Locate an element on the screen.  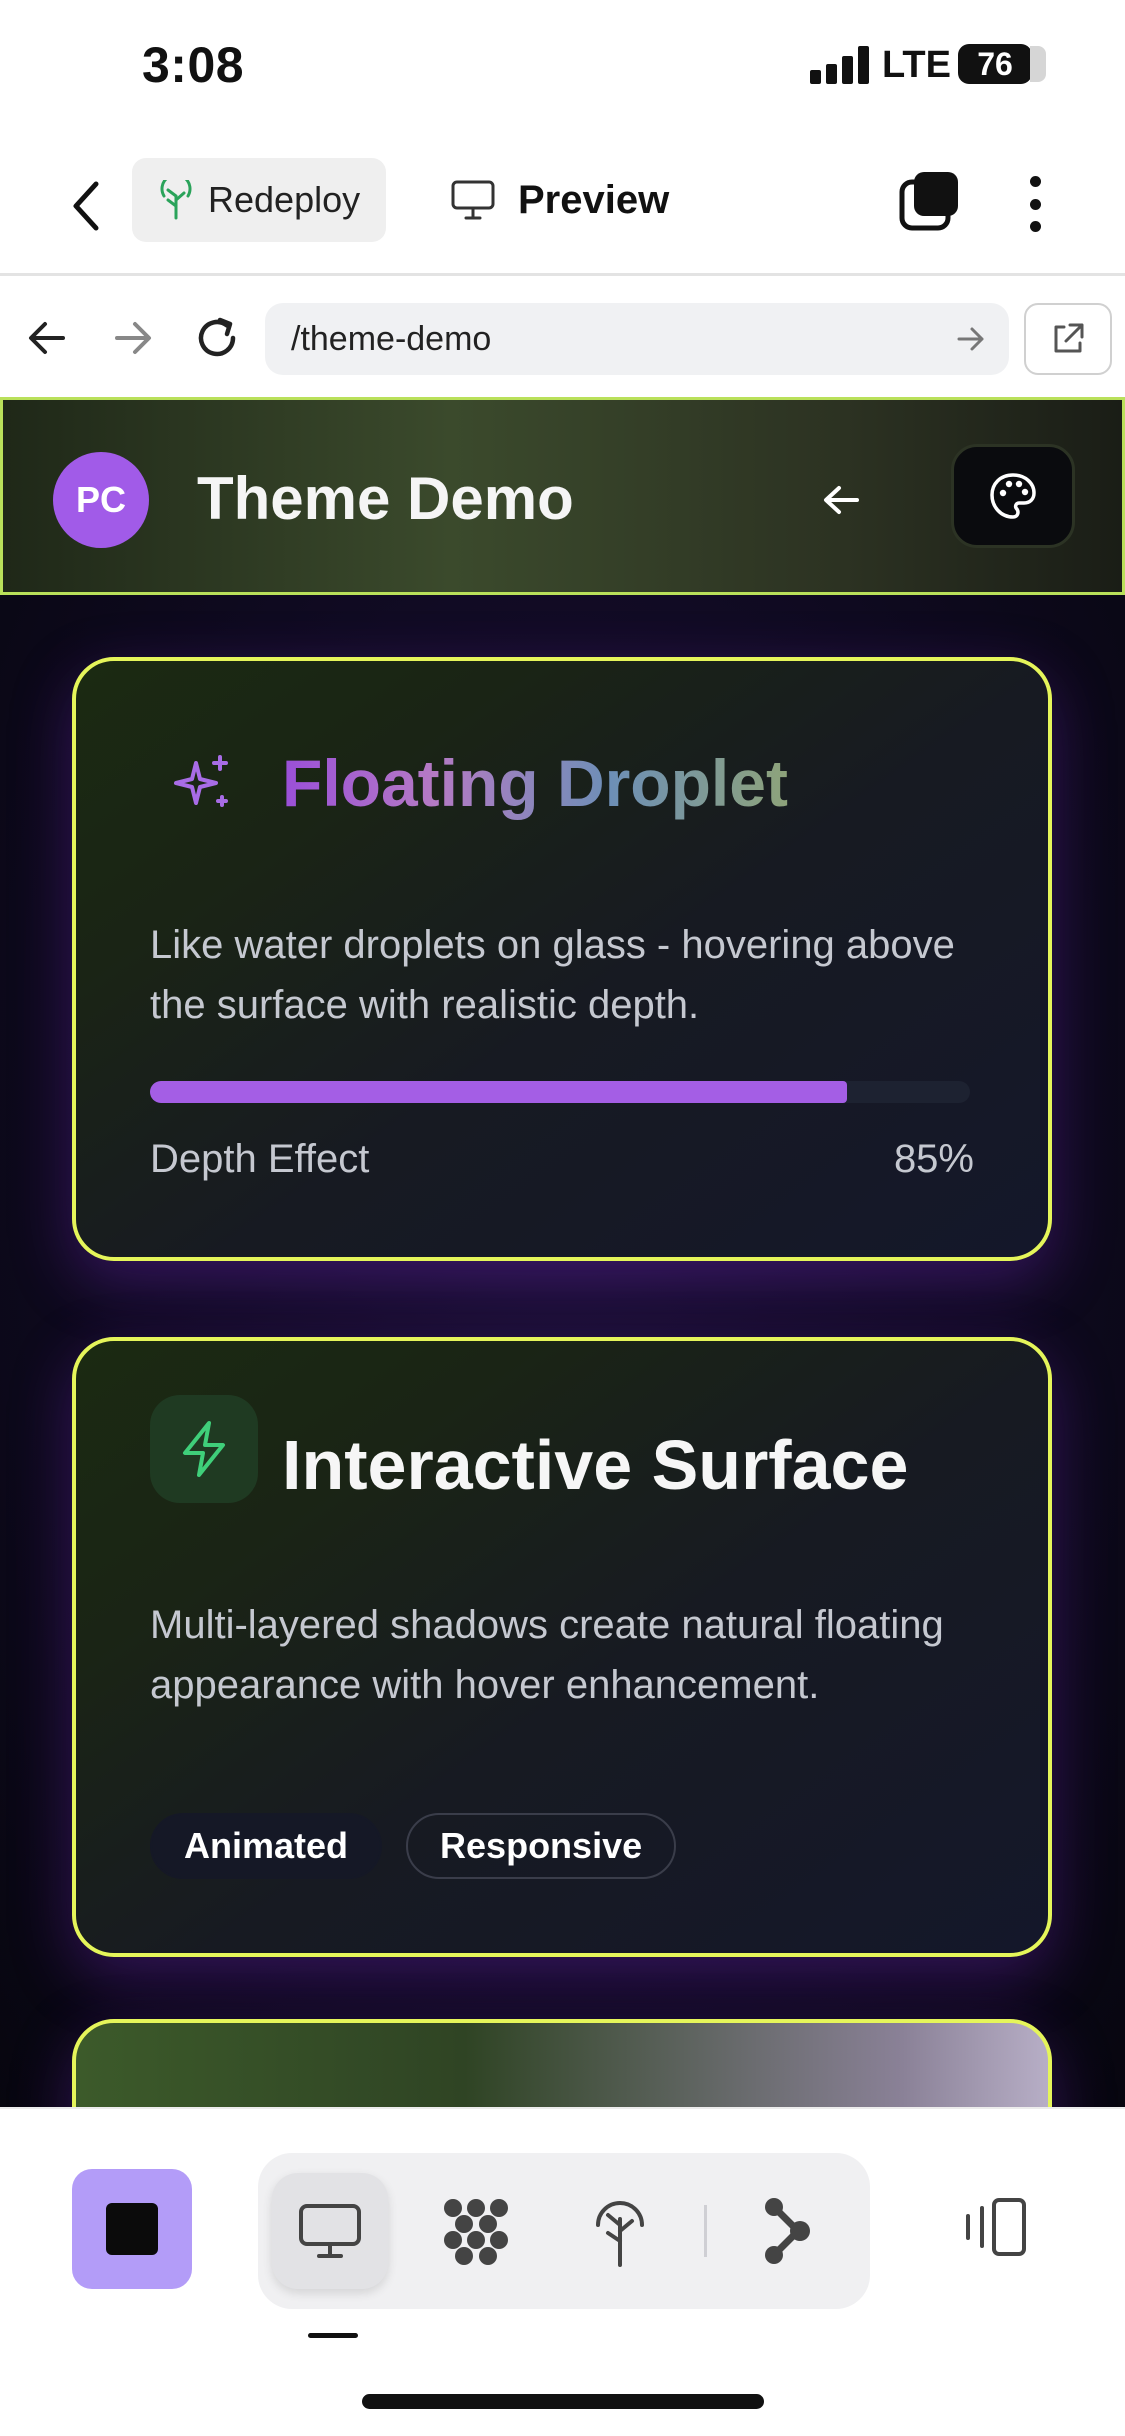
home-indicator is located at coordinates (563, 2401).